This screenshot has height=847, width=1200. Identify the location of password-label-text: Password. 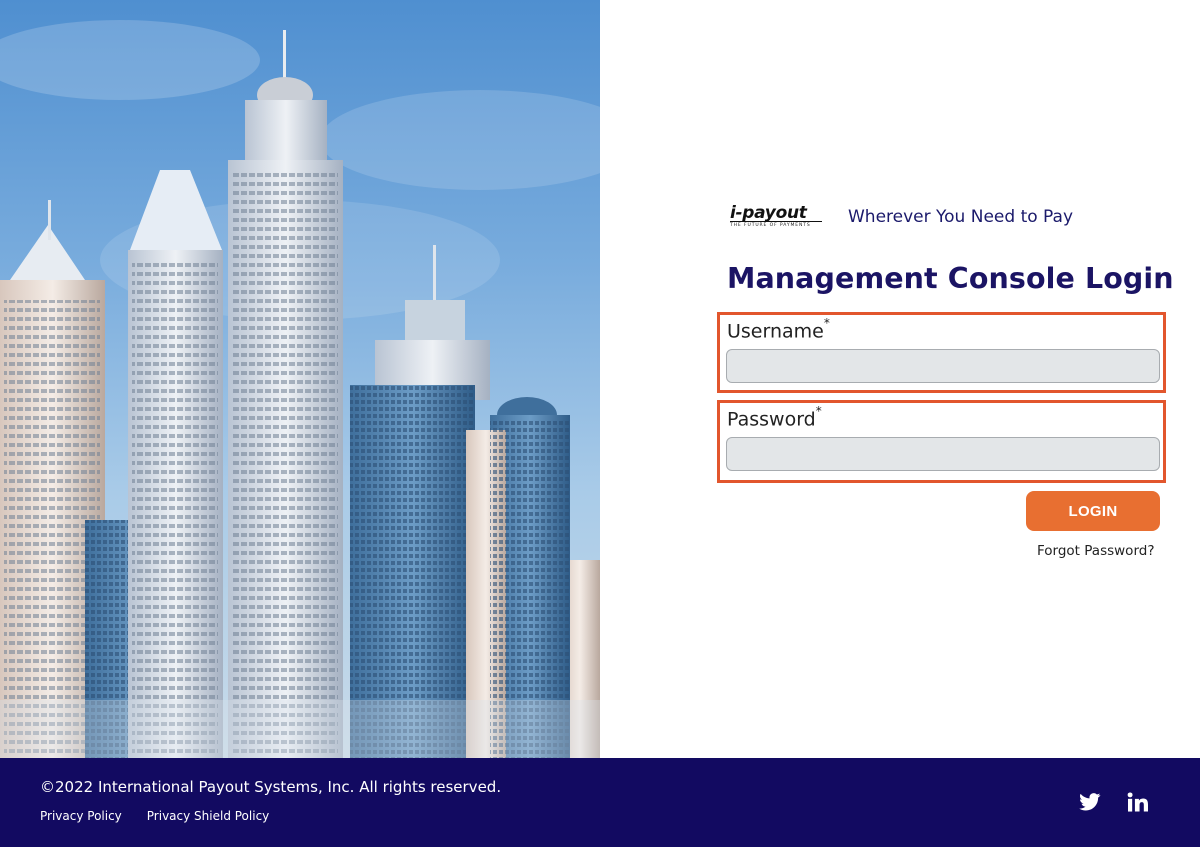
(771, 419).